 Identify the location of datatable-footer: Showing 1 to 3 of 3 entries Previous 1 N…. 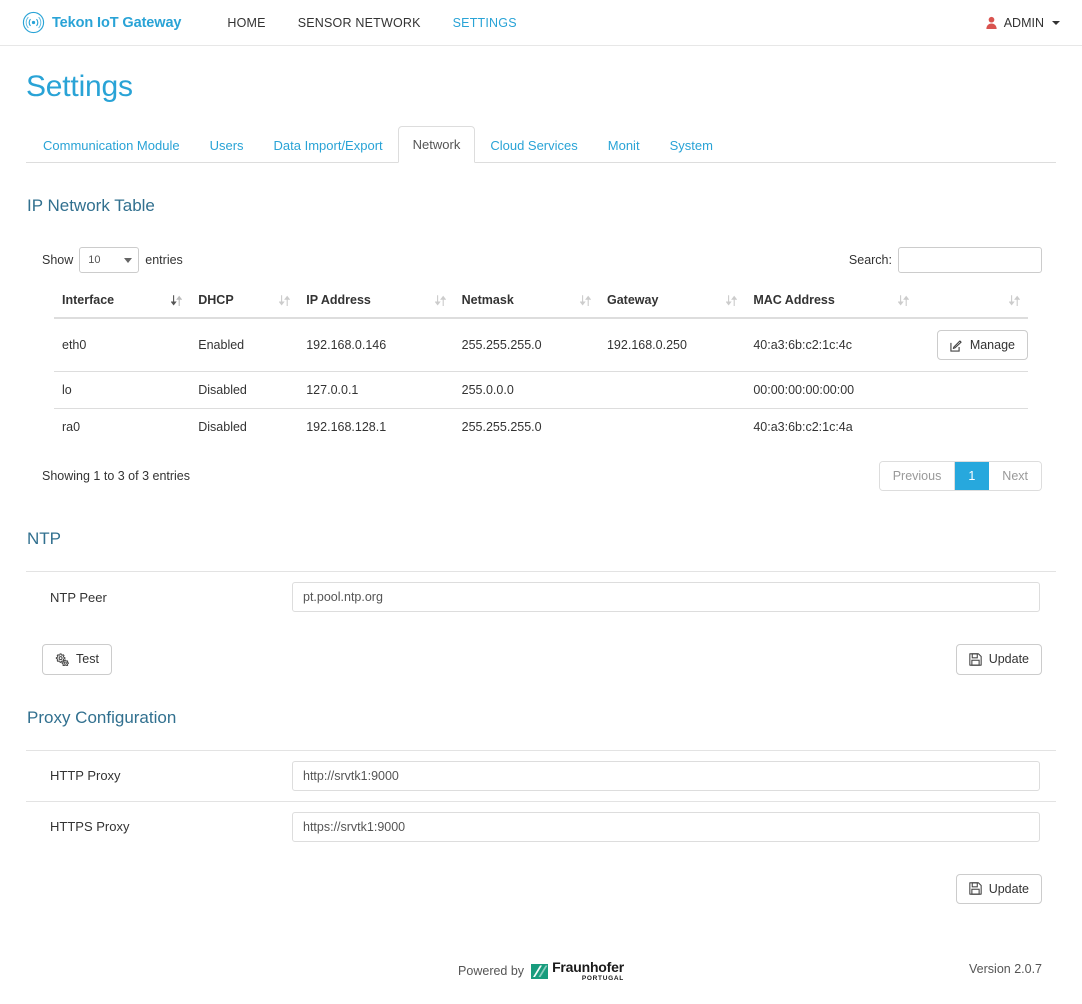
(541, 476).